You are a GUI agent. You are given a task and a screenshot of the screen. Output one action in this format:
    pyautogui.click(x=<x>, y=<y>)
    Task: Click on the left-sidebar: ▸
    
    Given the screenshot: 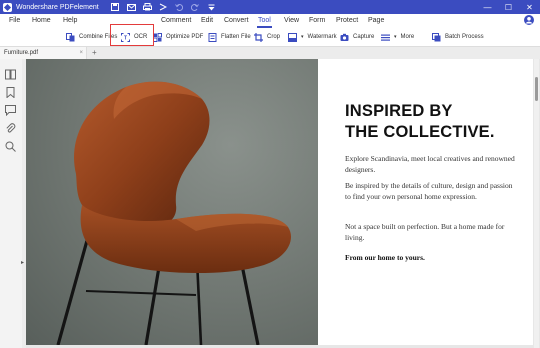 What is the action you would take?
    pyautogui.click(x=12, y=203)
    